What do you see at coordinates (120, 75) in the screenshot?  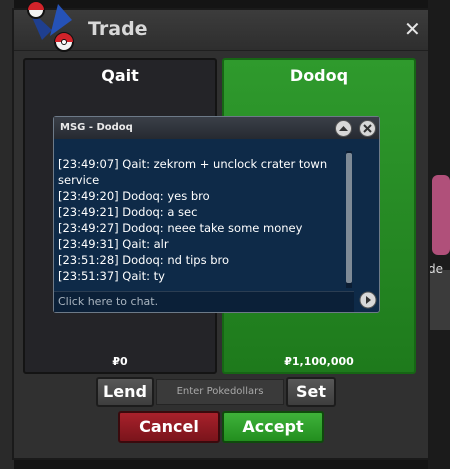 I see `self-name: Qait` at bounding box center [120, 75].